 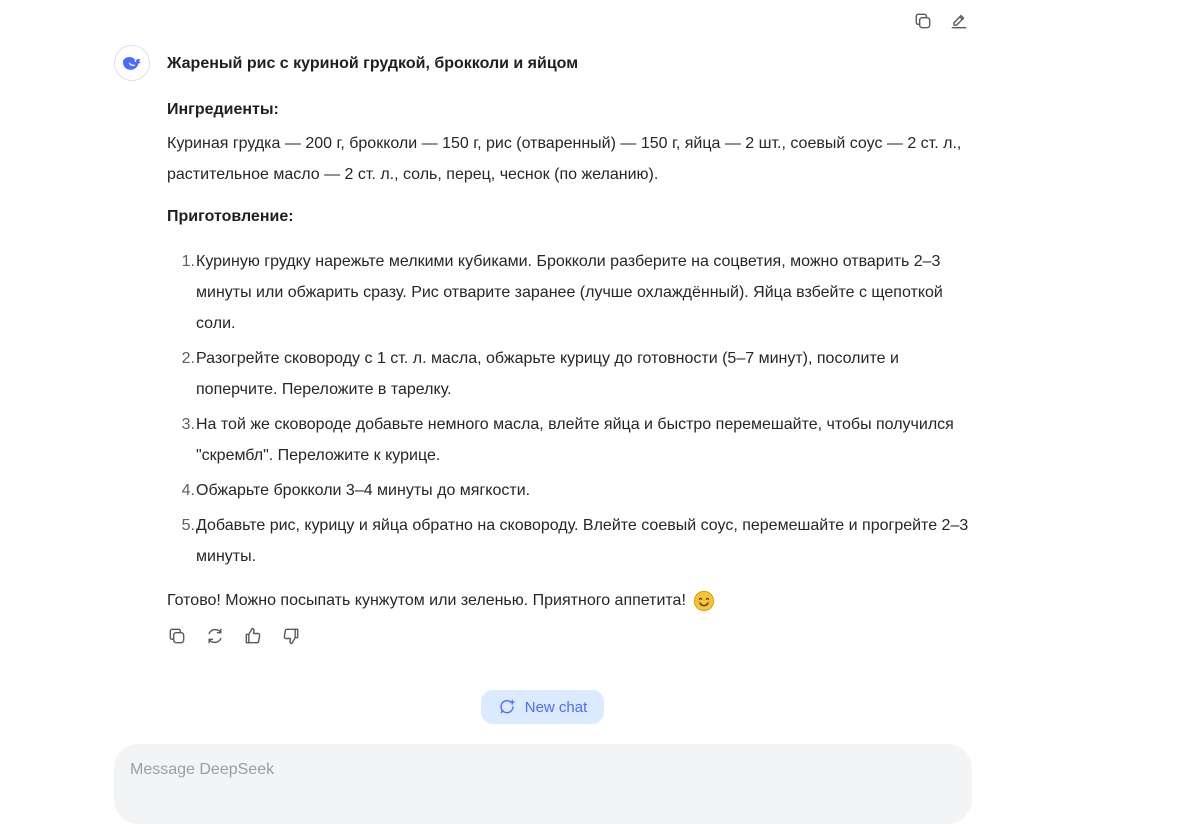 I want to click on edit-pencil-icon, so click(x=959, y=21).